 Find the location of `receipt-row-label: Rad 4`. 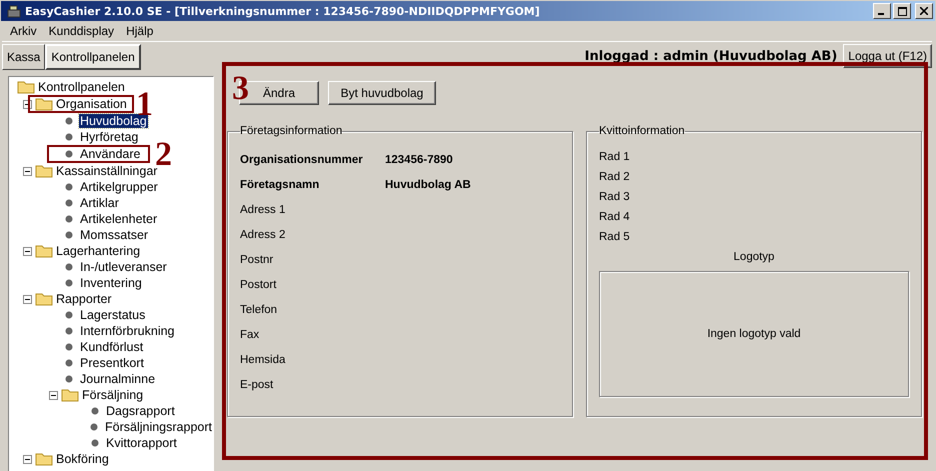

receipt-row-label: Rad 4 is located at coordinates (615, 217).